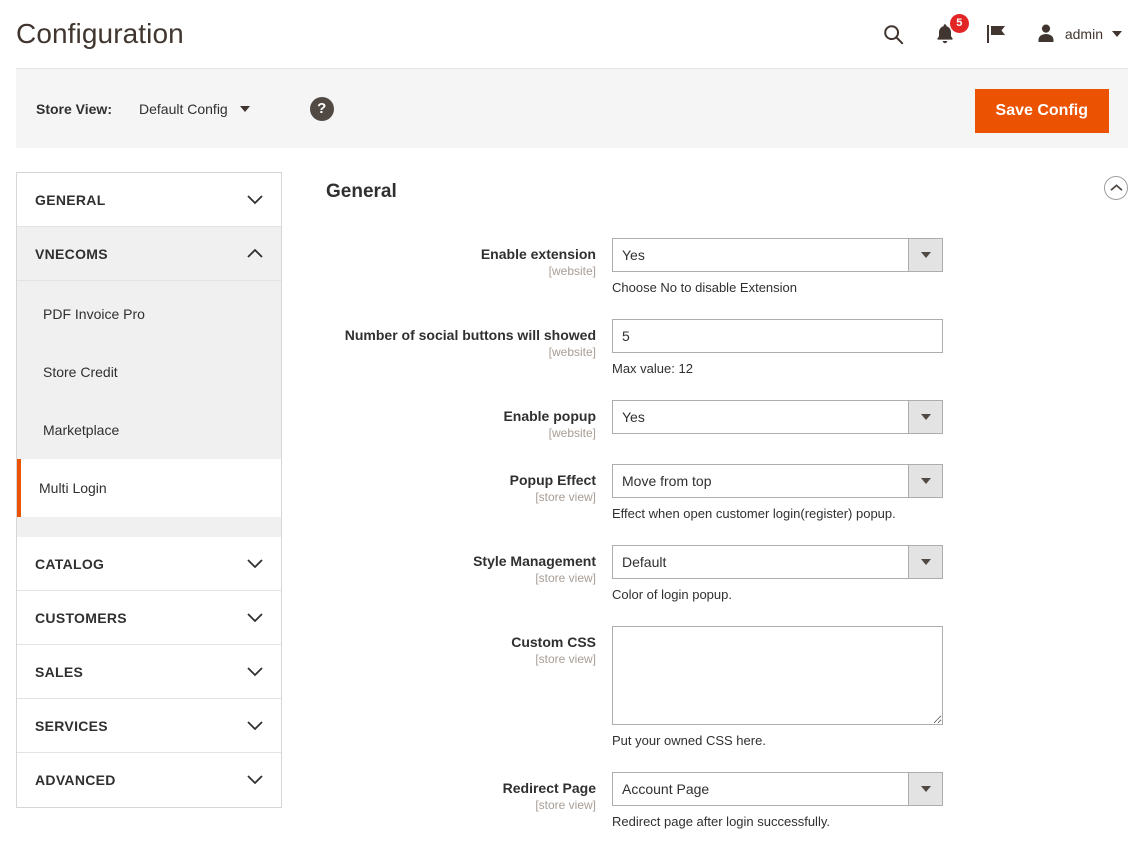 This screenshot has width=1144, height=866. I want to click on field-label-text: Popup Effect, so click(552, 480).